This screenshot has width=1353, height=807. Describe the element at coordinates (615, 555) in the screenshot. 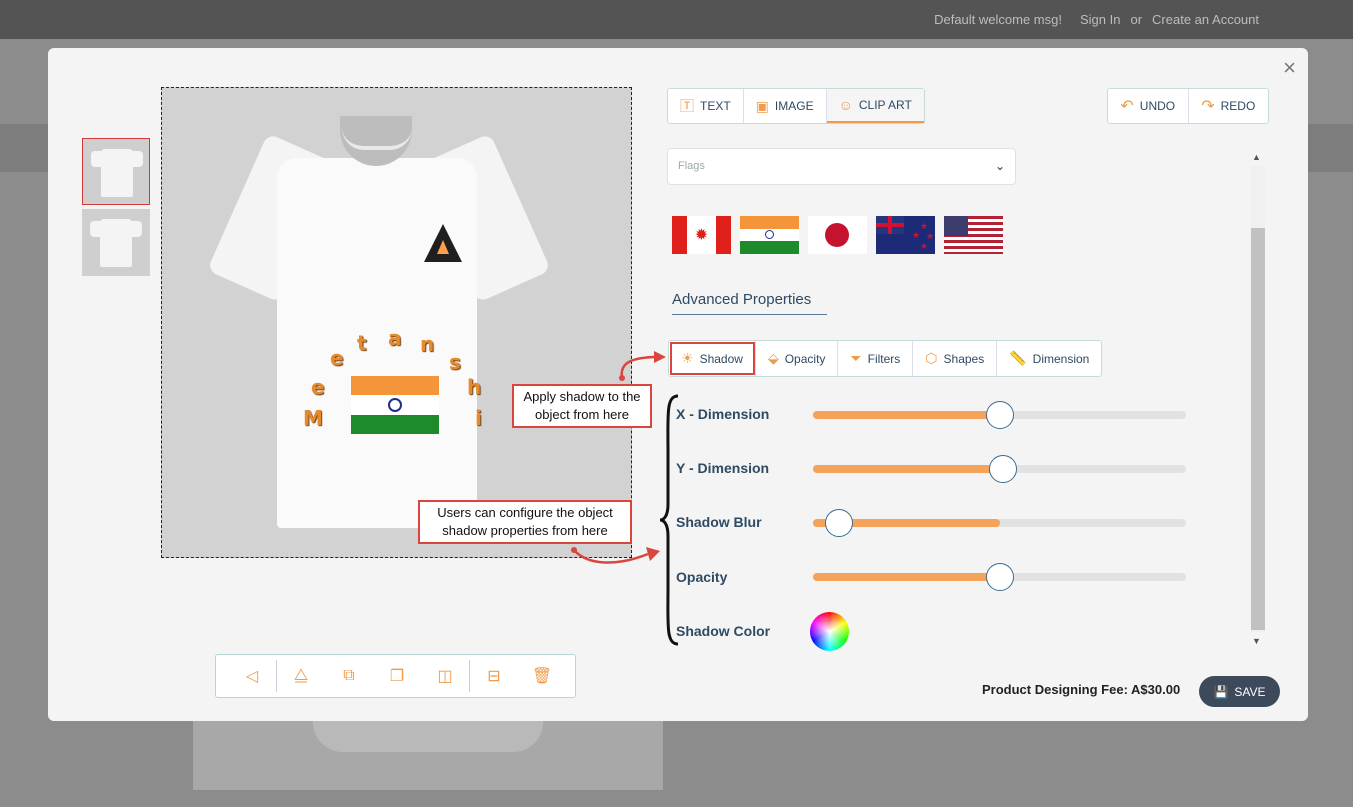

I see `arrow-to-shadow-props` at that location.